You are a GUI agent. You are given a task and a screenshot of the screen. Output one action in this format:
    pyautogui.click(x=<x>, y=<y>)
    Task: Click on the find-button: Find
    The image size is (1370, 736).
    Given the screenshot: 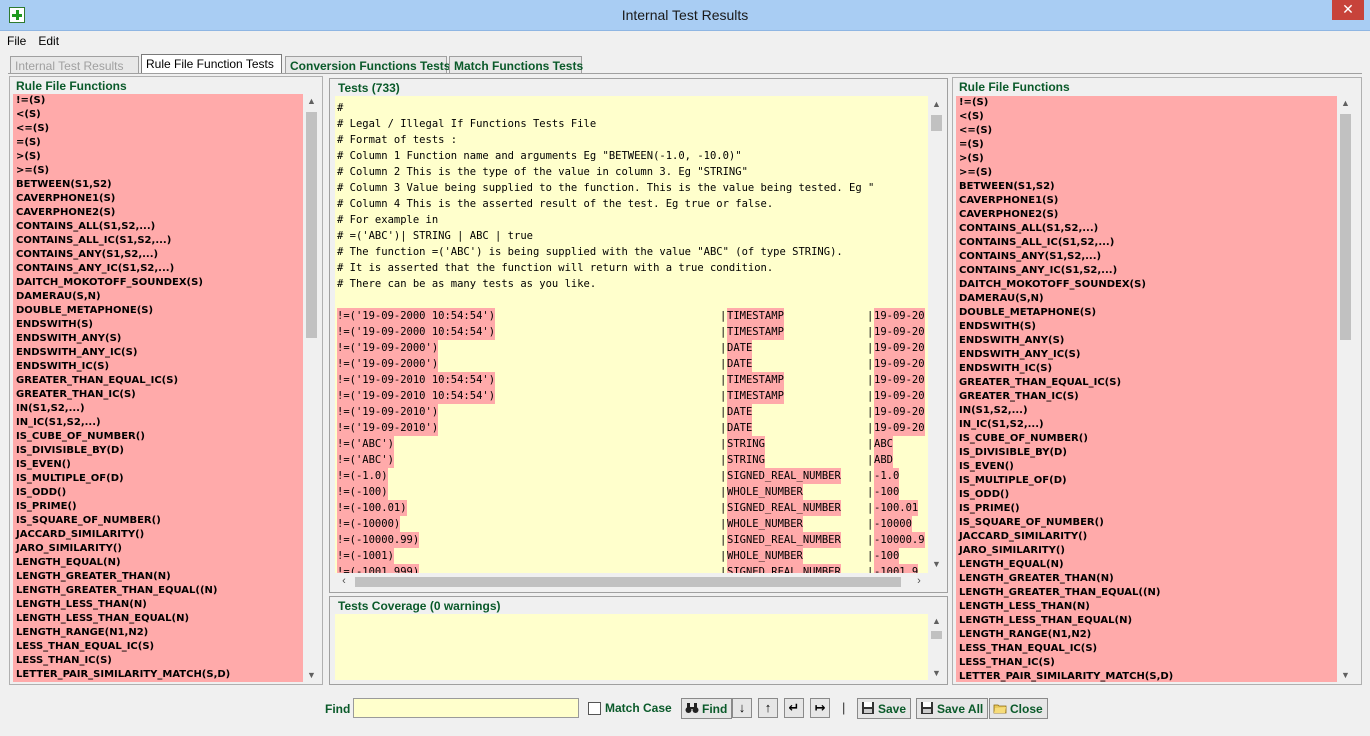 What is the action you would take?
    pyautogui.click(x=707, y=708)
    